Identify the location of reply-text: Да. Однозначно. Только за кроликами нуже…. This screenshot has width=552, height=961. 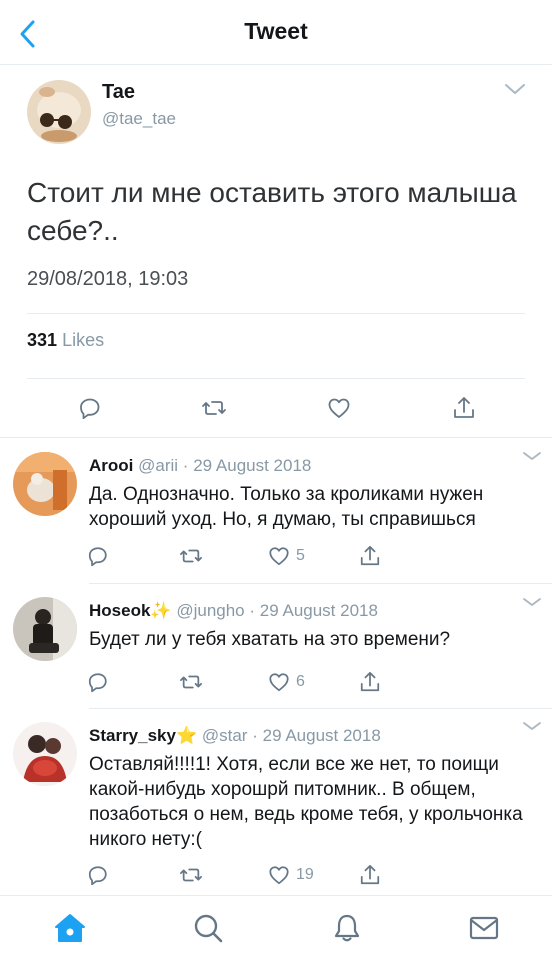
(286, 507).